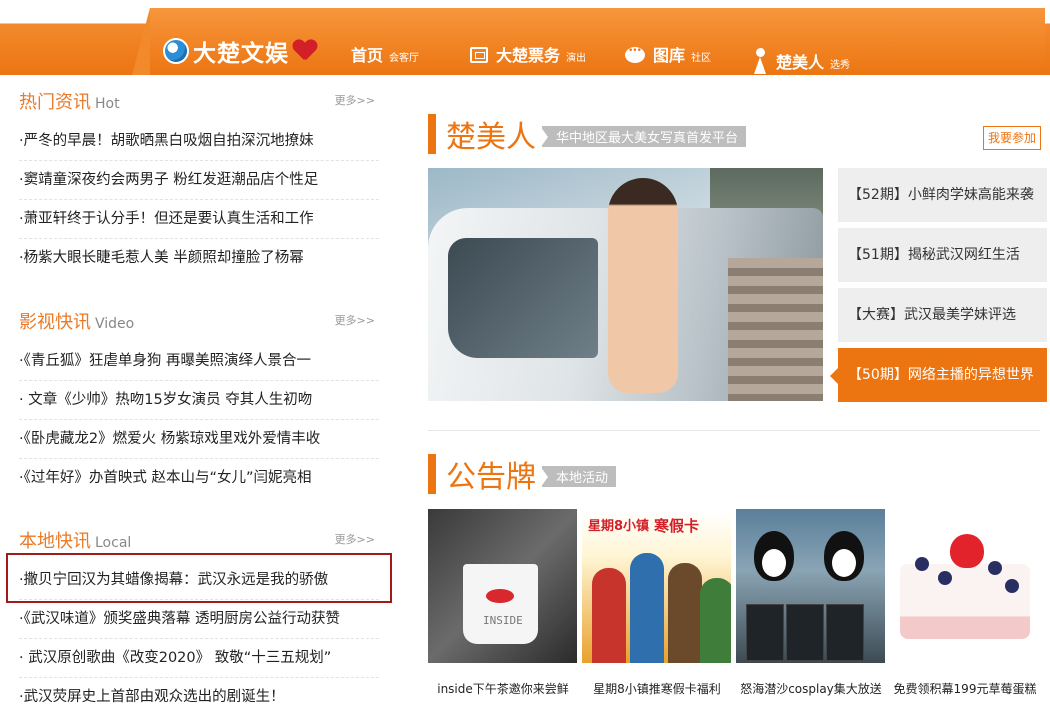  Describe the element at coordinates (938, 375) in the screenshot. I see `issue-item-active: 【50期】网络主播的异想世界` at that location.